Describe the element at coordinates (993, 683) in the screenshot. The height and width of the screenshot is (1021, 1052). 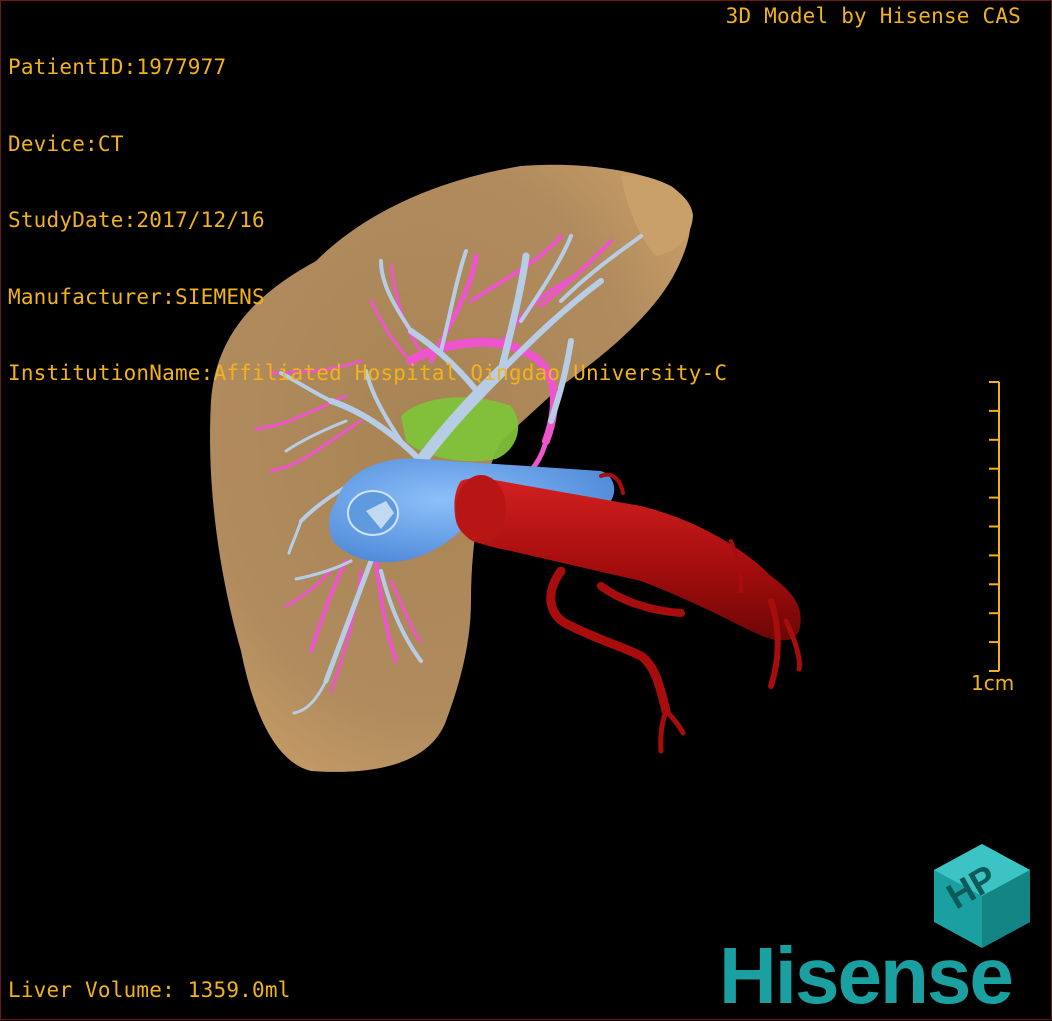
I see `scale-bar-label: 1cm` at that location.